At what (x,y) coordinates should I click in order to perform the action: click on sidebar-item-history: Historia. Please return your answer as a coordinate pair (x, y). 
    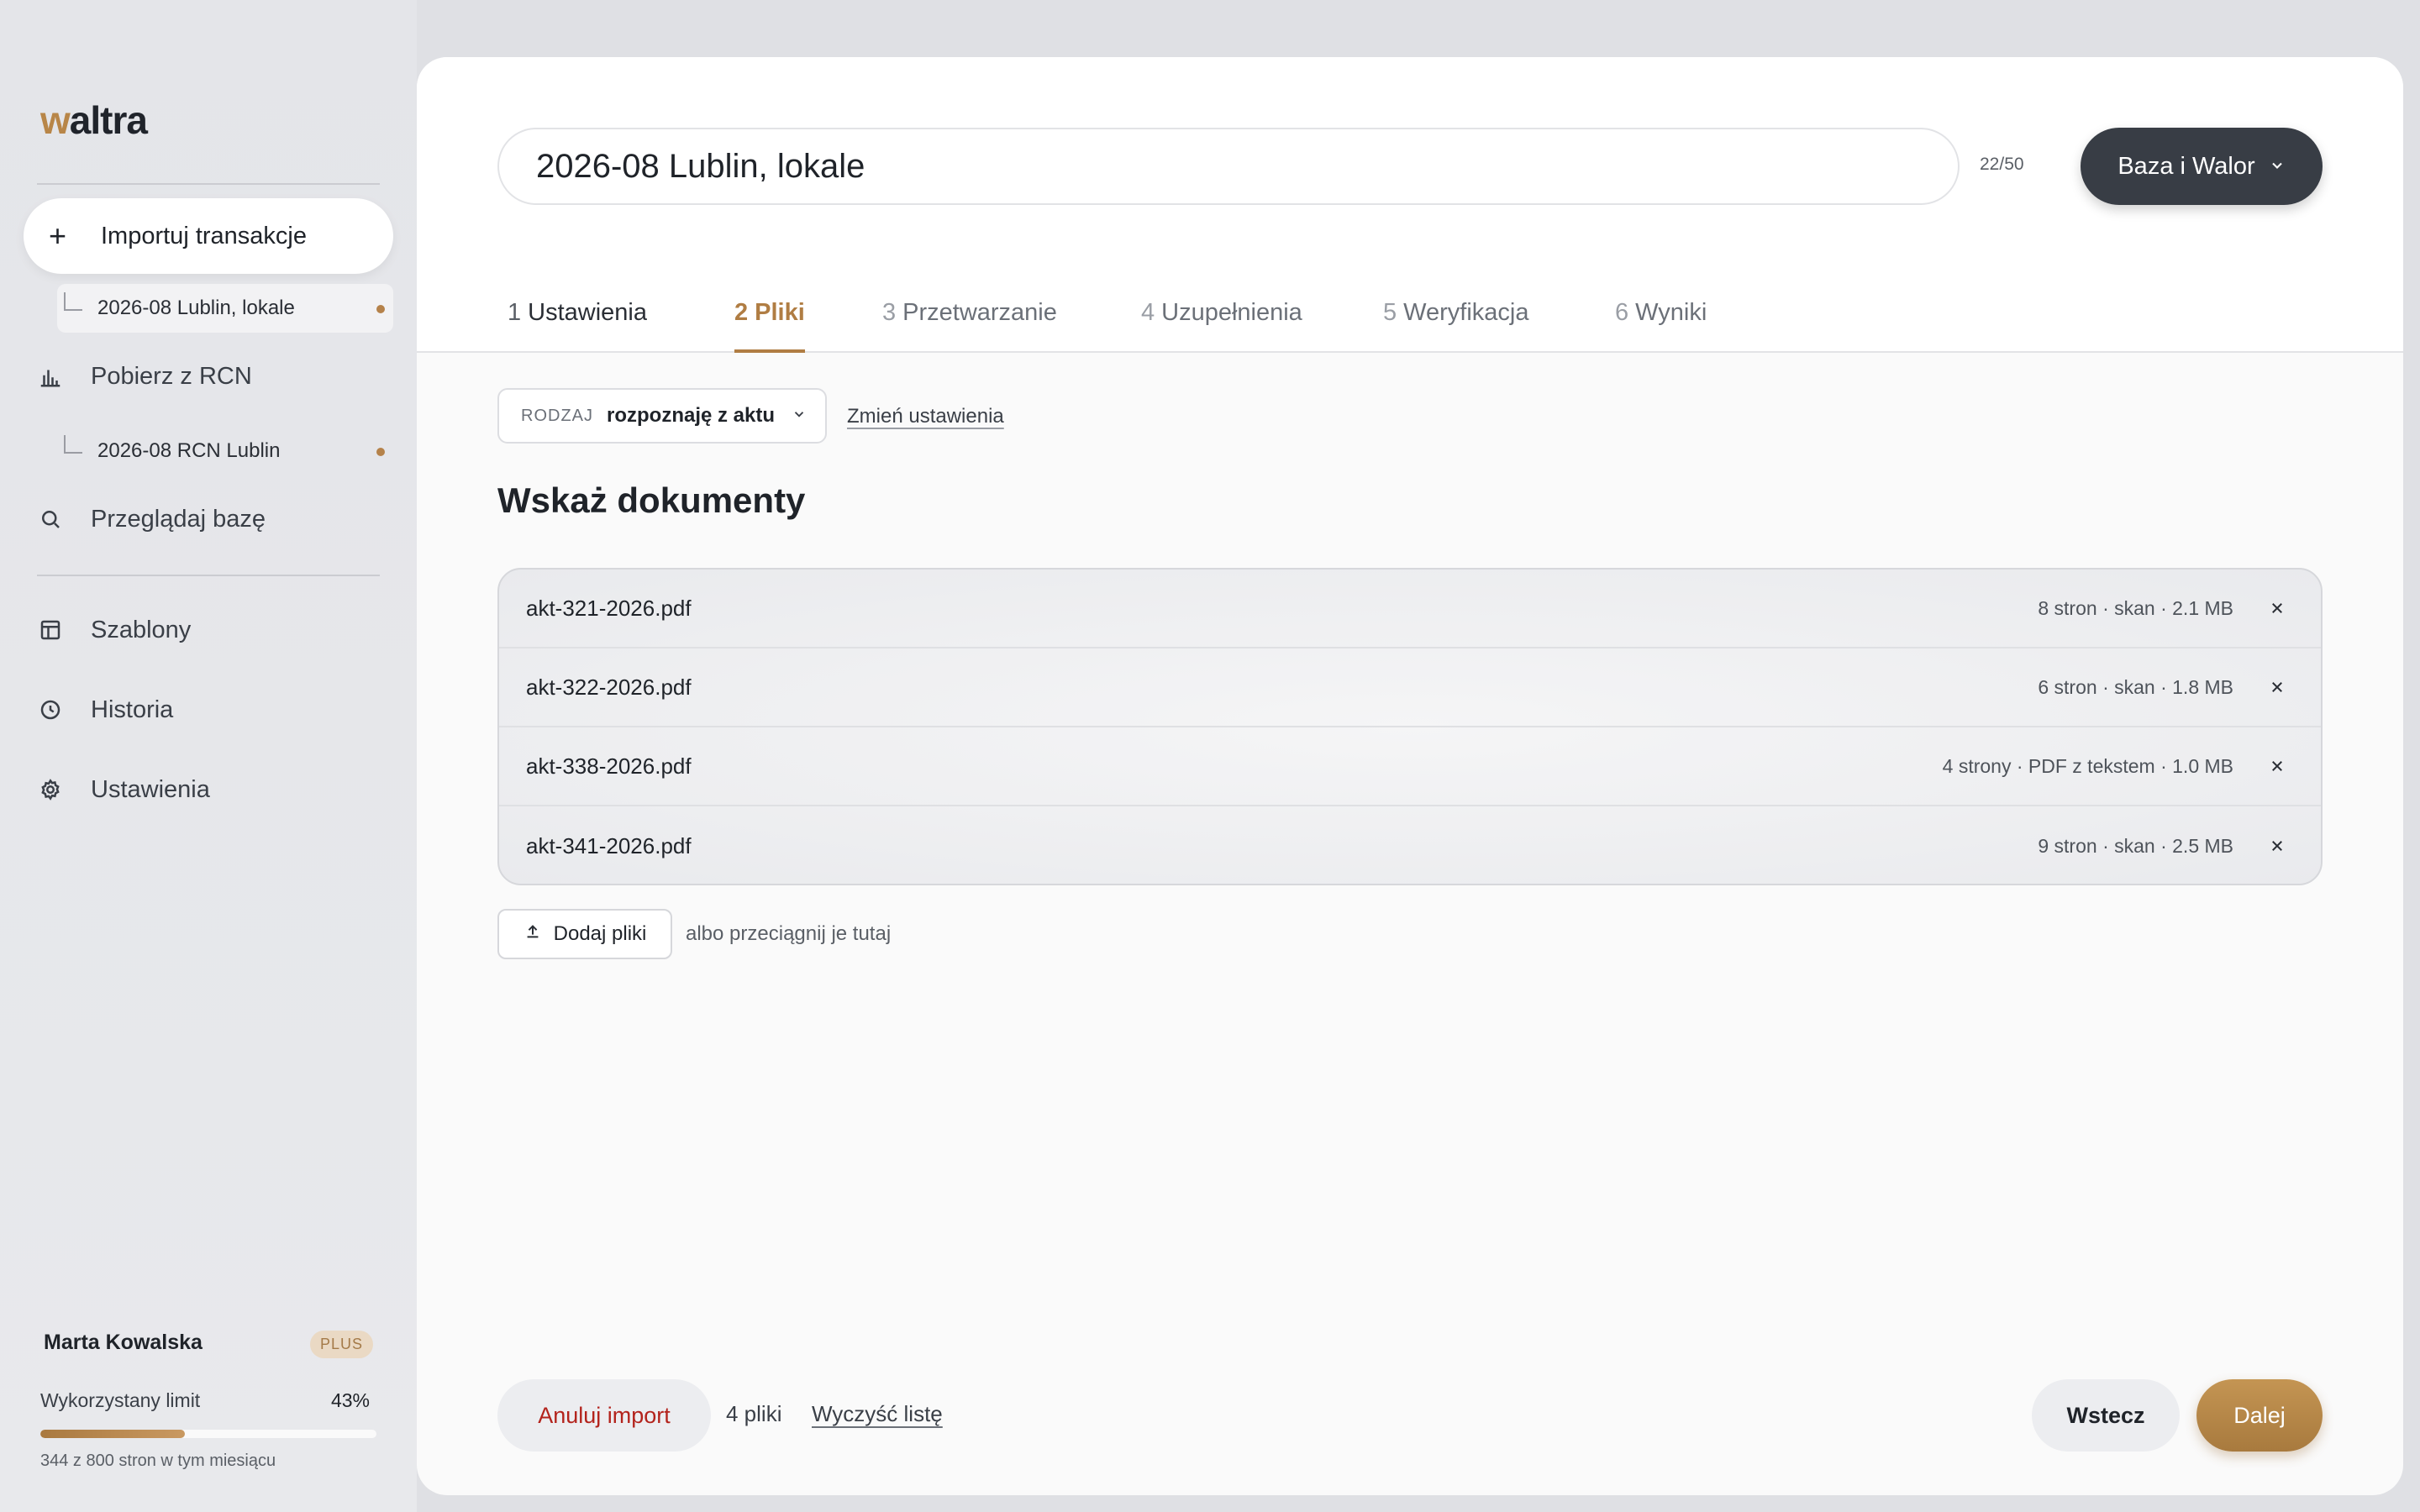
    Looking at the image, I should click on (214, 710).